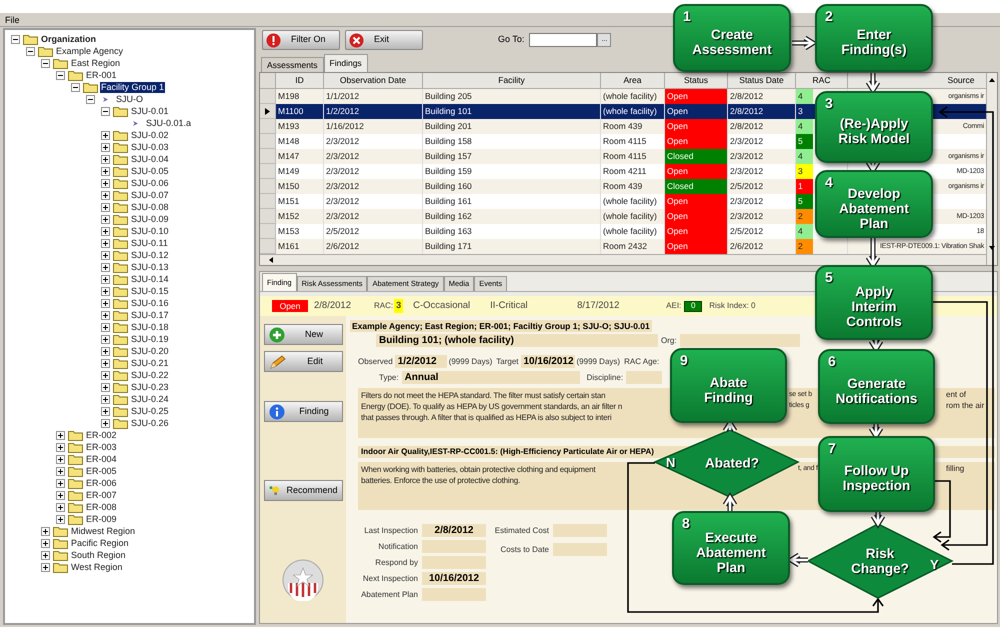 The image size is (1000, 628). What do you see at coordinates (129, 99) in the screenshot?
I see `tree-item: SJU-O` at bounding box center [129, 99].